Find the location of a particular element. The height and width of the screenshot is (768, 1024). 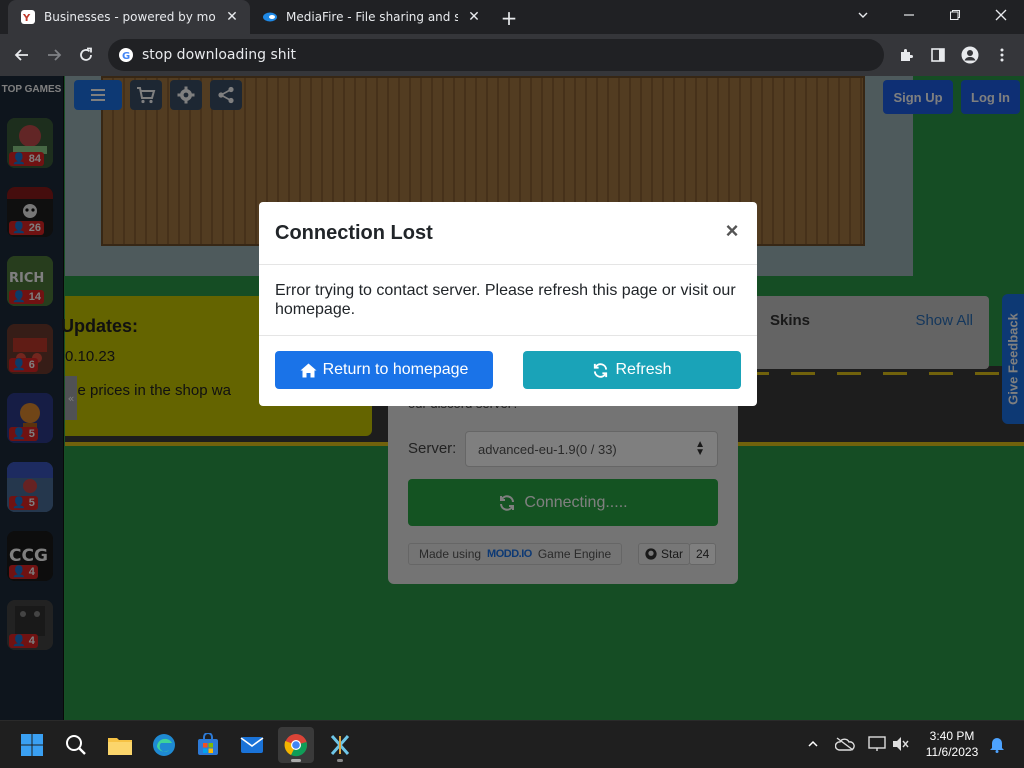

start-button is located at coordinates (32, 745).